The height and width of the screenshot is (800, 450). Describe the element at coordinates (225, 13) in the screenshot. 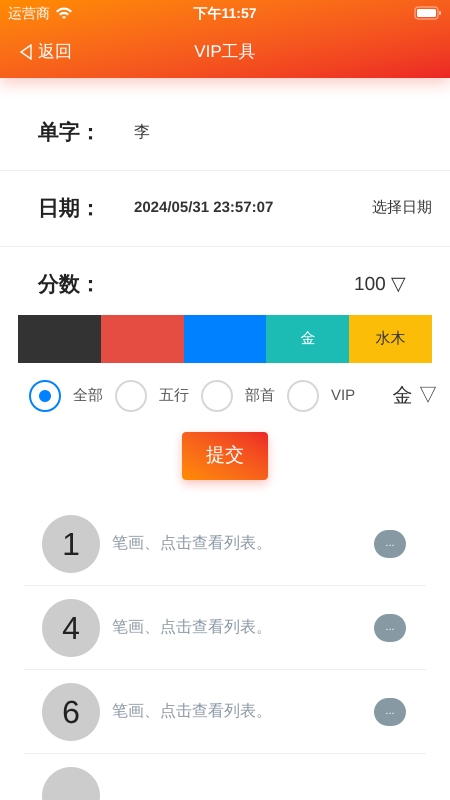

I see `status-time: 下午11:57` at that location.